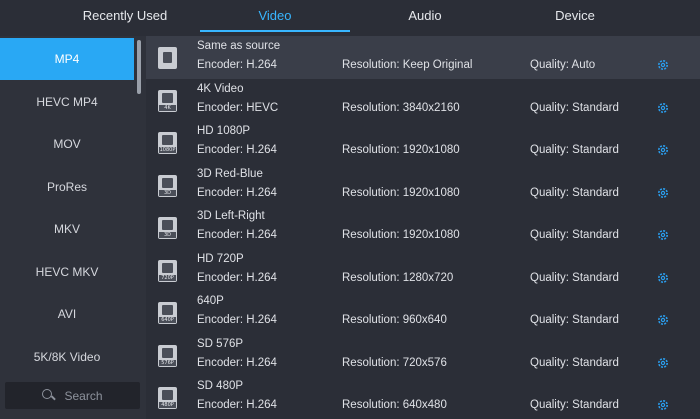  I want to click on 4k-icon: 4K, so click(167, 100).